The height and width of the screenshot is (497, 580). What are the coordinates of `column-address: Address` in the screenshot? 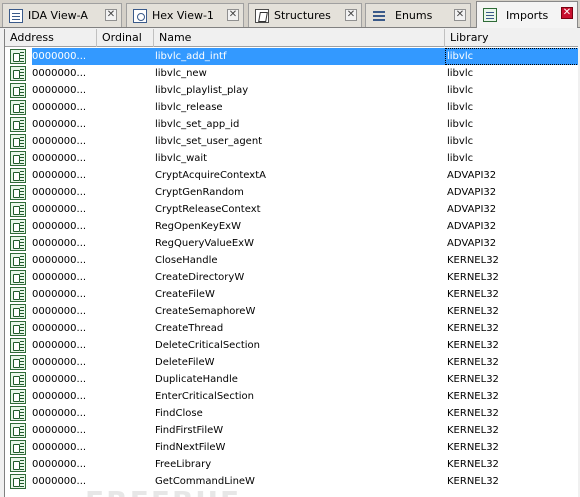 It's located at (51, 38).